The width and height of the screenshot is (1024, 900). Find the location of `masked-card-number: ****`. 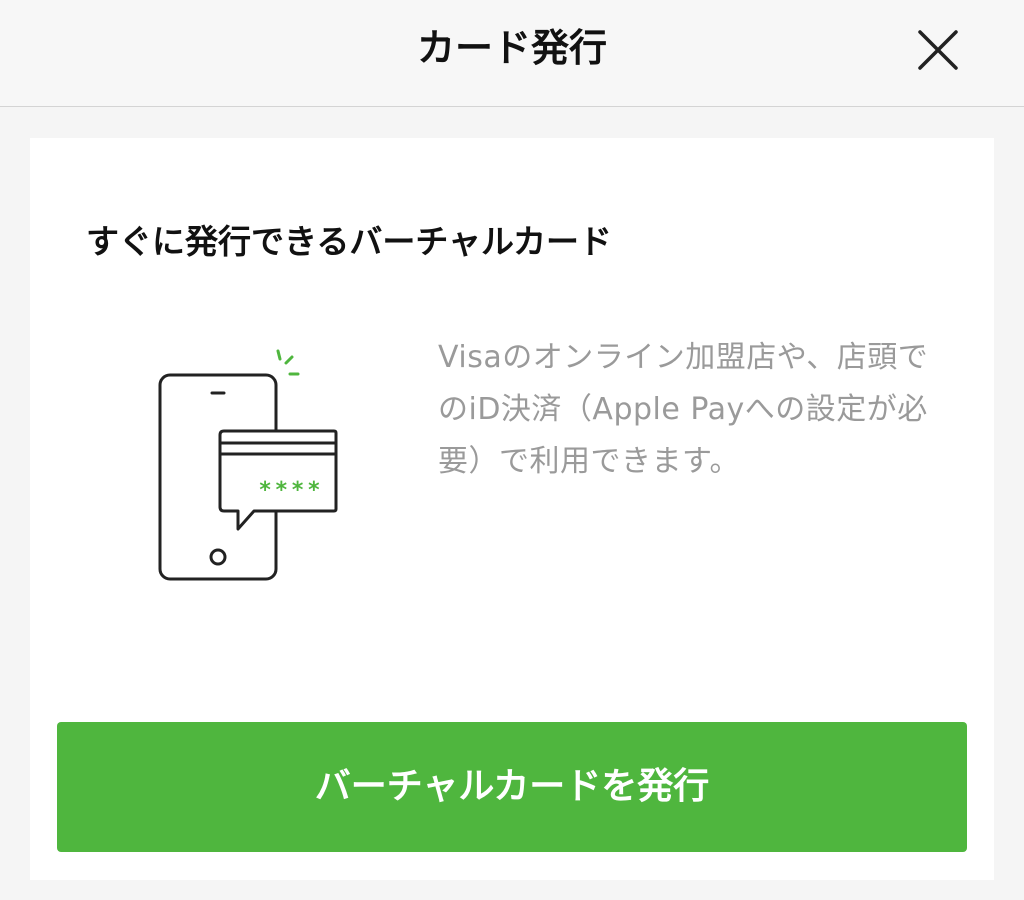

masked-card-number: **** is located at coordinates (291, 490).